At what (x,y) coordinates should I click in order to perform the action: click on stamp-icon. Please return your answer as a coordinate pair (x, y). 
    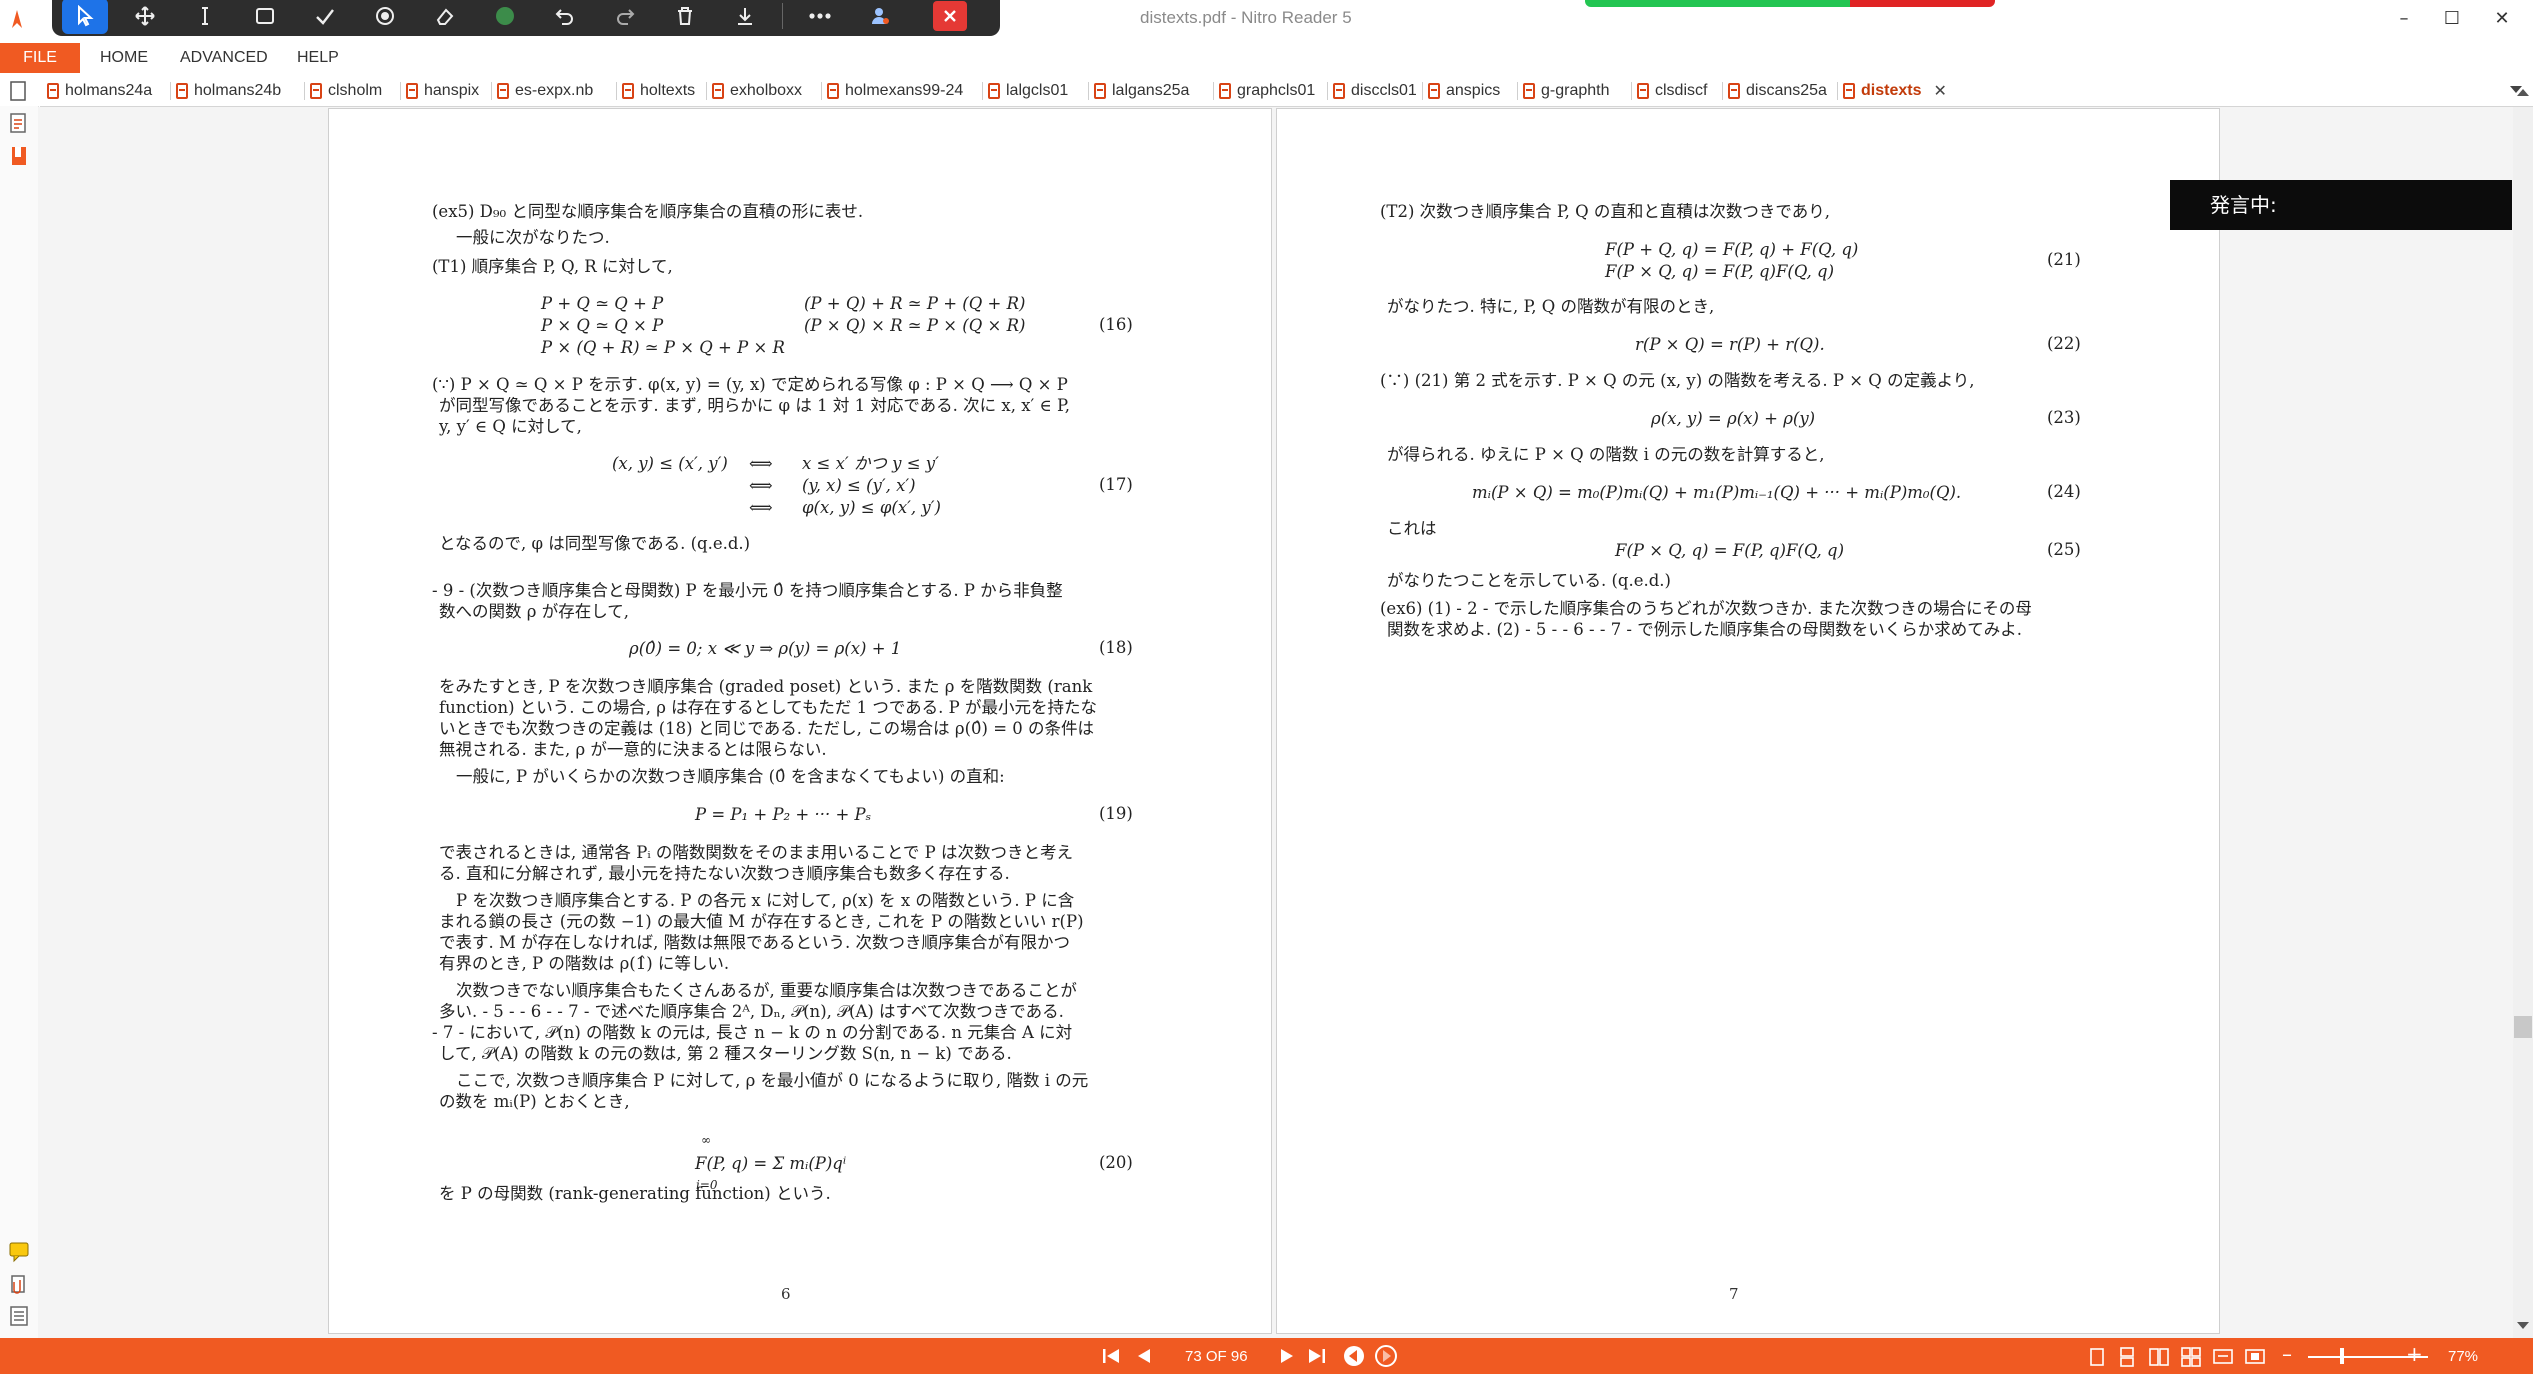
    Looking at the image, I should click on (385, 17).